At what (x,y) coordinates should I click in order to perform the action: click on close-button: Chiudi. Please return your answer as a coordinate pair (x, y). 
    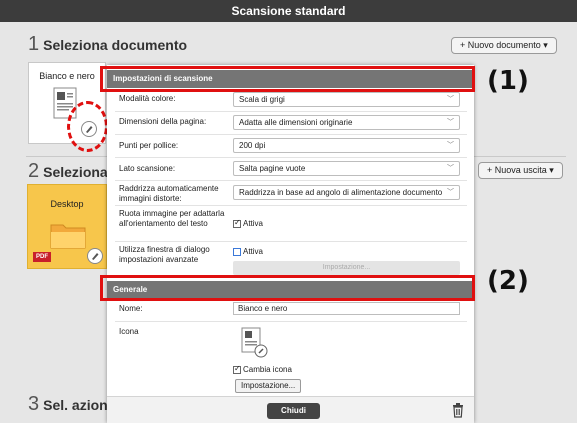
    Looking at the image, I should click on (293, 411).